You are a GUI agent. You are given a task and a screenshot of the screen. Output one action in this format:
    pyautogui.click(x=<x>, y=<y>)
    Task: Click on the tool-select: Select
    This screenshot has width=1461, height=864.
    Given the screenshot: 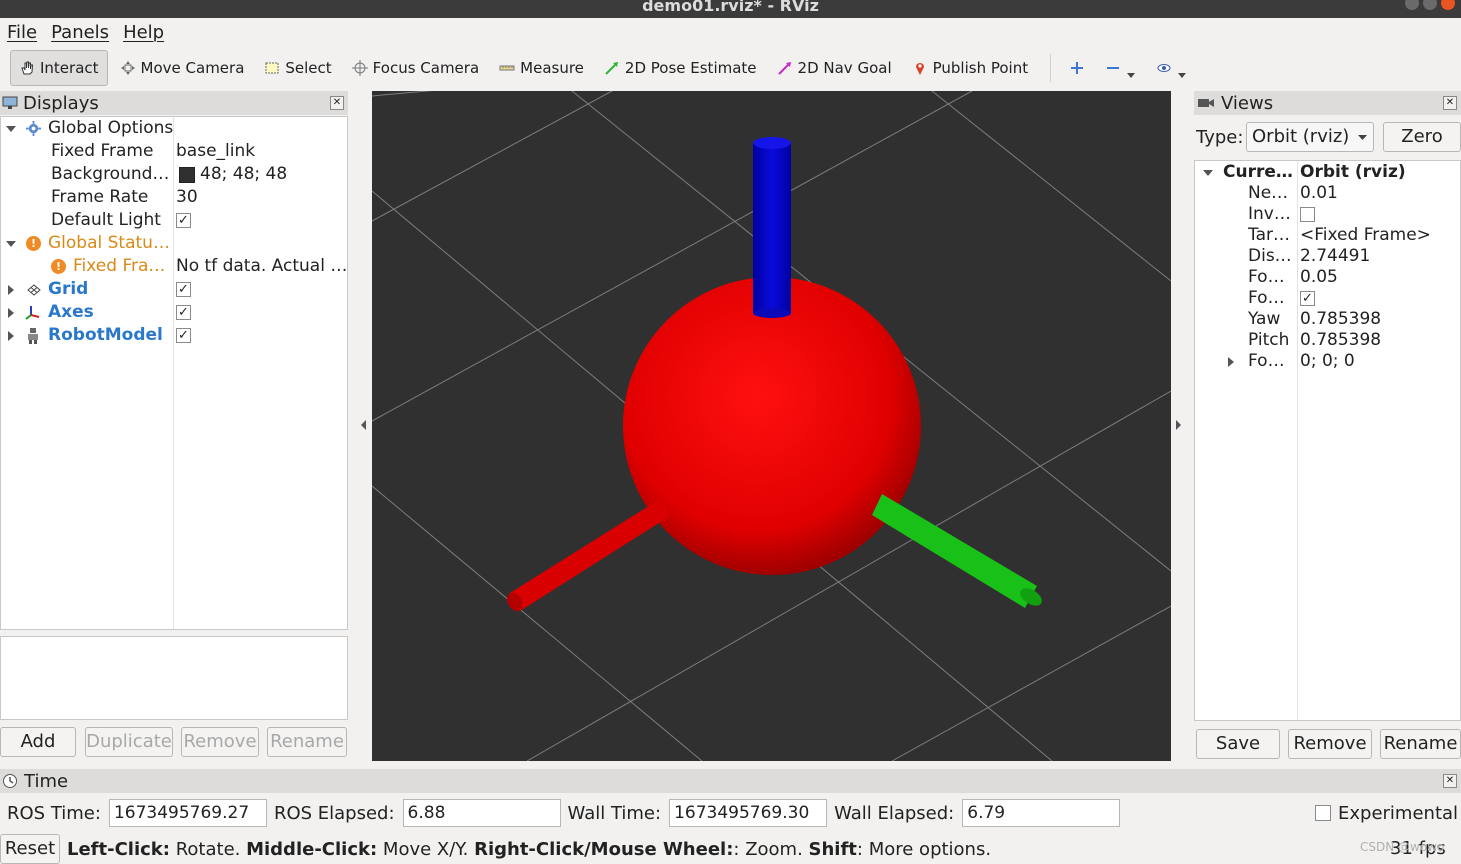 What is the action you would take?
    pyautogui.click(x=297, y=68)
    